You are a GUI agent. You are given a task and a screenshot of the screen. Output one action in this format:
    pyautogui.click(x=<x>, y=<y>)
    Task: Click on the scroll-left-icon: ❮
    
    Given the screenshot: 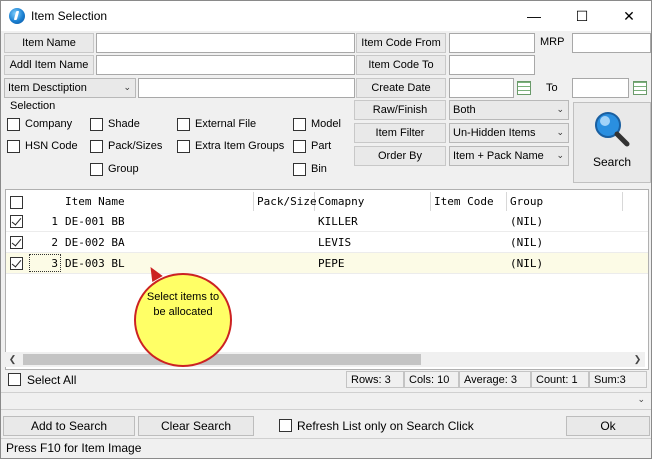 What is the action you would take?
    pyautogui.click(x=12, y=359)
    